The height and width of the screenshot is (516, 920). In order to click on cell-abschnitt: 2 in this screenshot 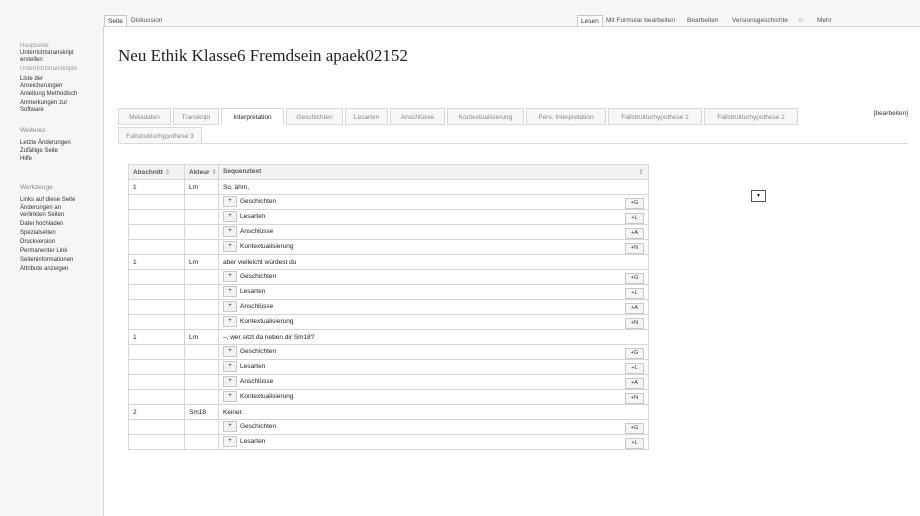, I will do `click(156, 412)`.